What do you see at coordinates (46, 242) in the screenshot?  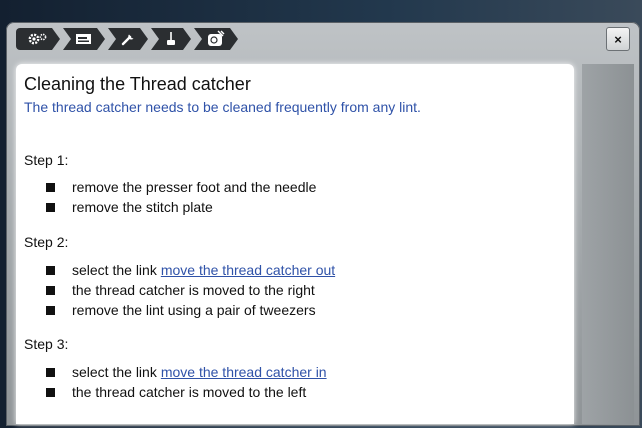 I see `step-2-label: Step 2:` at bounding box center [46, 242].